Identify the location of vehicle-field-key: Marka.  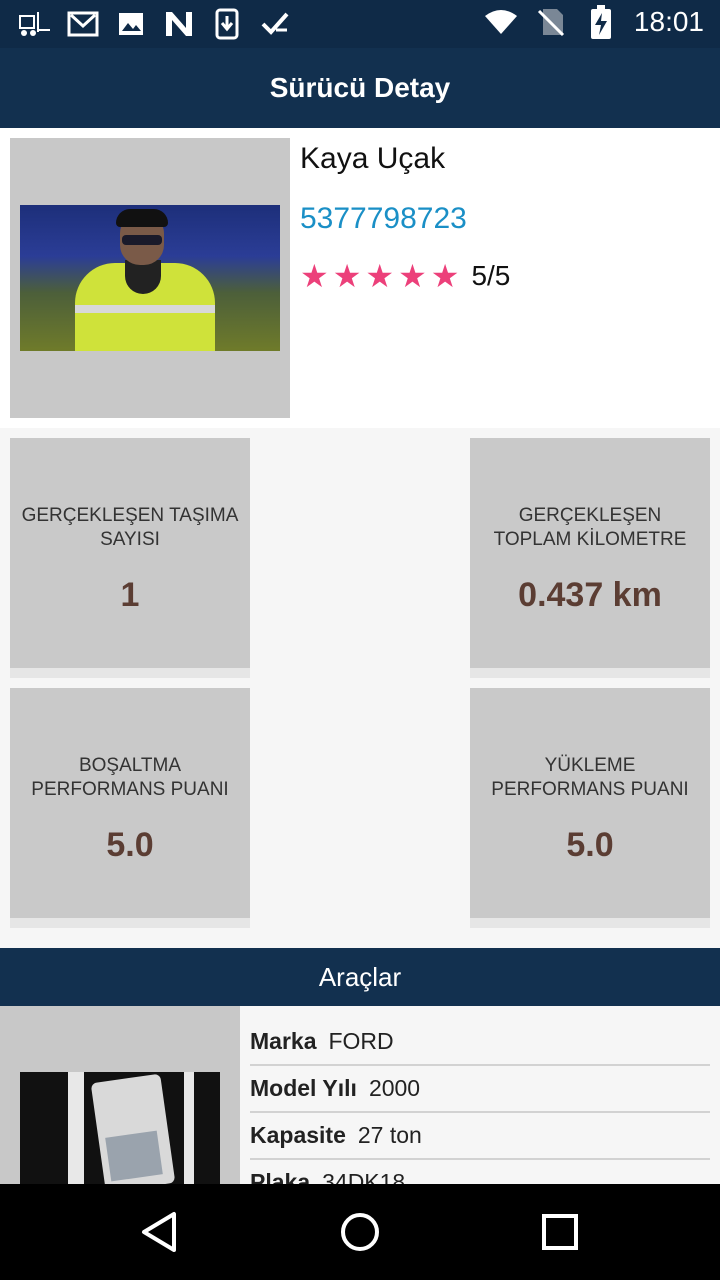
(283, 1040).